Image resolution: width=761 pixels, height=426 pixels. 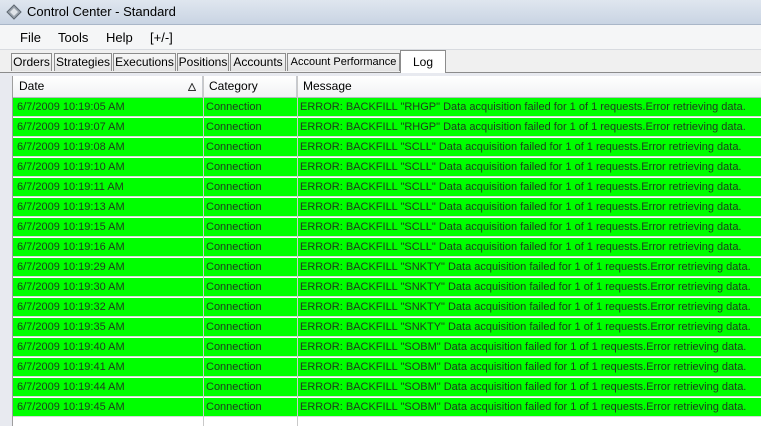 What do you see at coordinates (161, 37) in the screenshot?
I see `menu-toggle-panels: [+/-]` at bounding box center [161, 37].